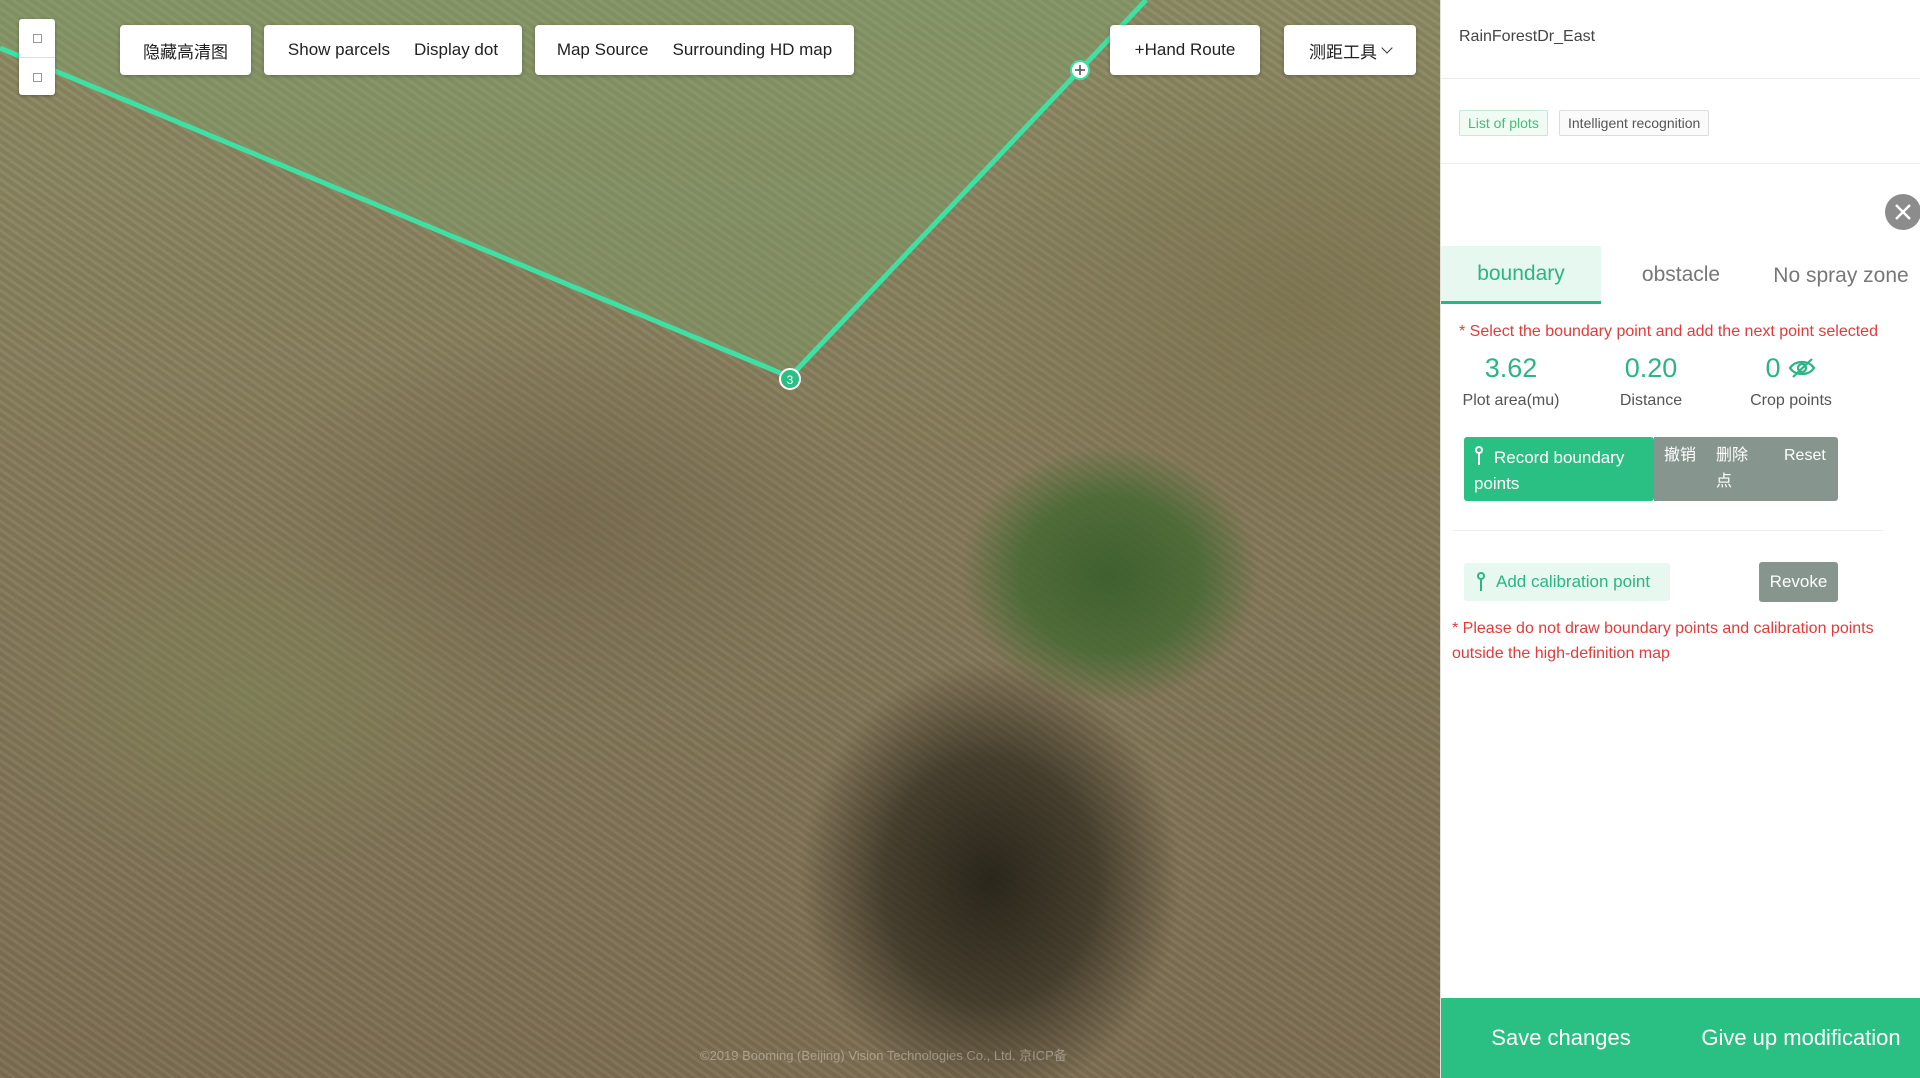 This screenshot has height=1078, width=1920. I want to click on plot-area-stat: 3.62 Plot area(mu), so click(1511, 380).